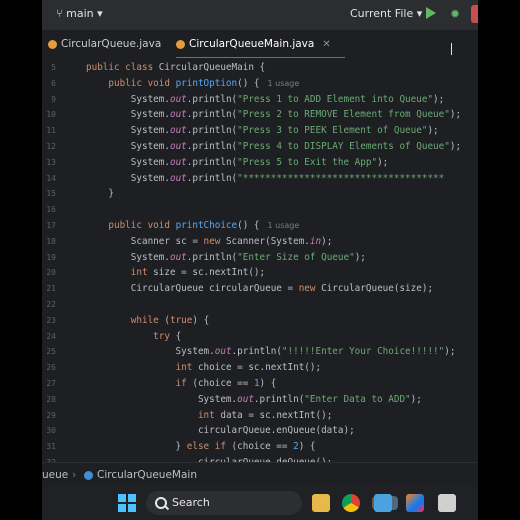 The width and height of the screenshot is (520, 520). I want to click on line-number: 26, so click(51, 368).